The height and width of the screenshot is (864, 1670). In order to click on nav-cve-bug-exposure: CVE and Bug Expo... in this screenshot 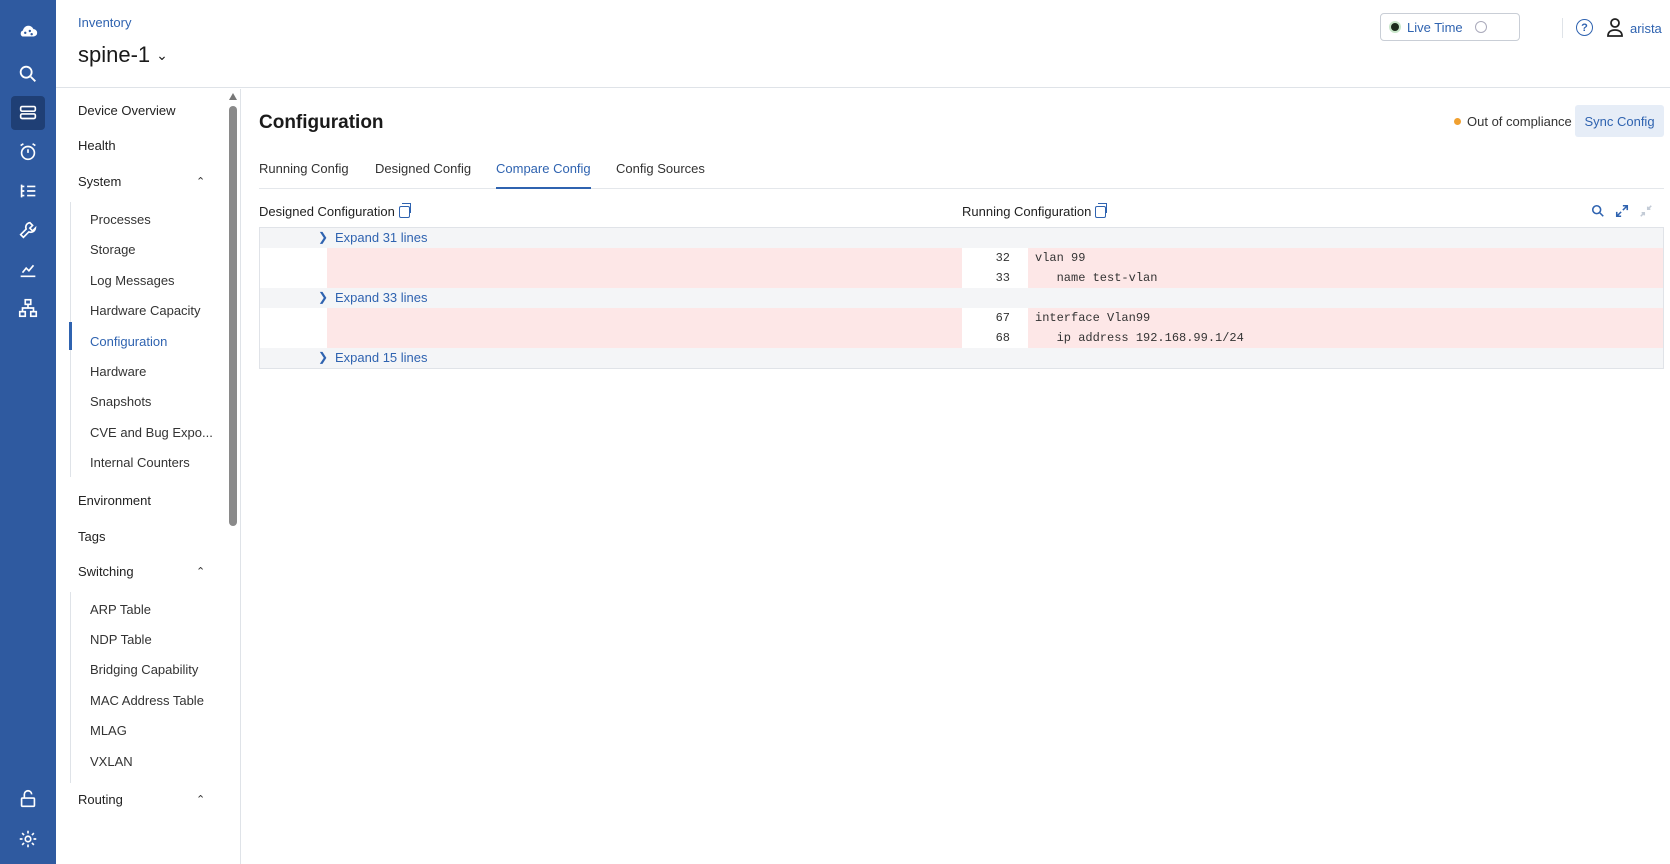, I will do `click(151, 432)`.